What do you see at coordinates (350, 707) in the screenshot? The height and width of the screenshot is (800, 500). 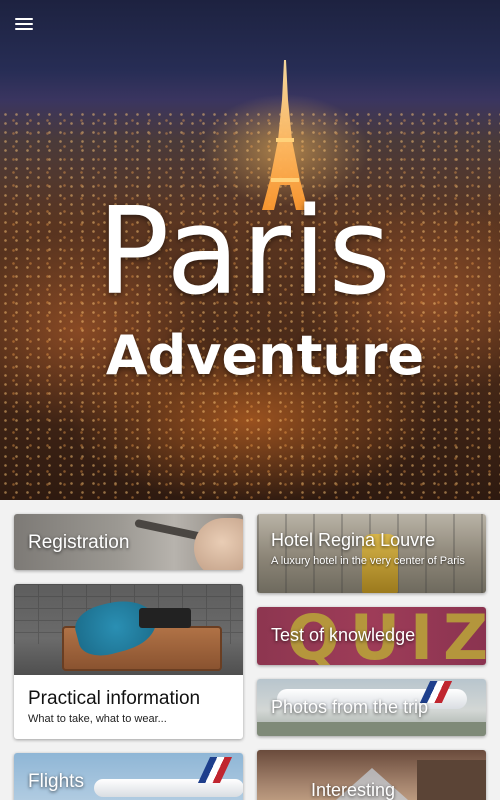 I see `card-title: Photos from the trip` at bounding box center [350, 707].